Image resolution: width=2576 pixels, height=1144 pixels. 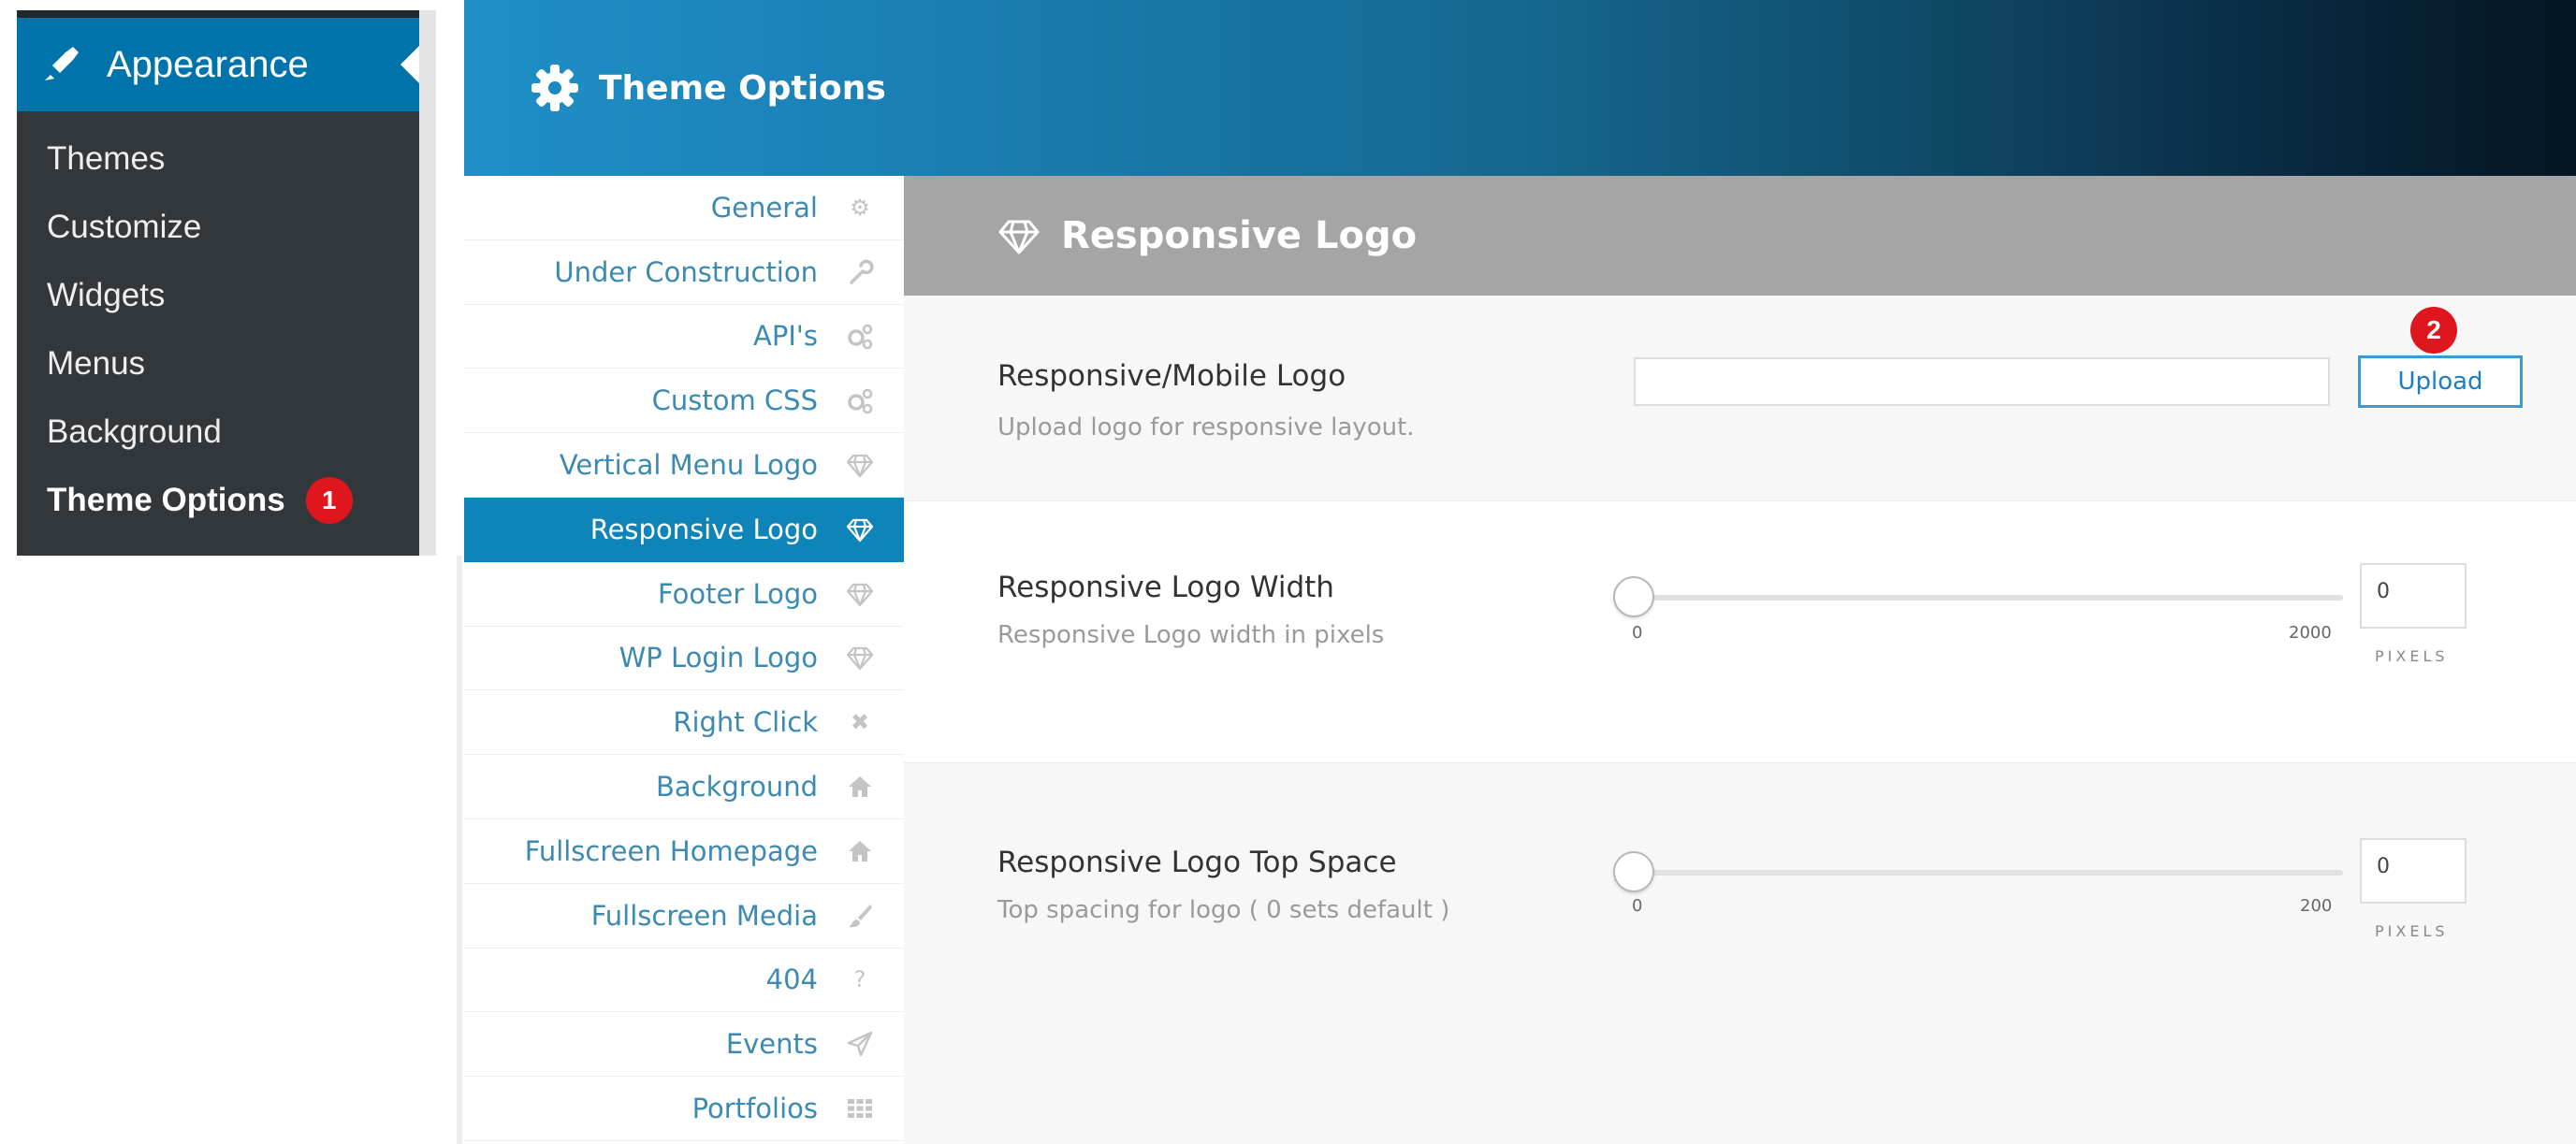 I want to click on step-badge: 2, so click(x=2433, y=330).